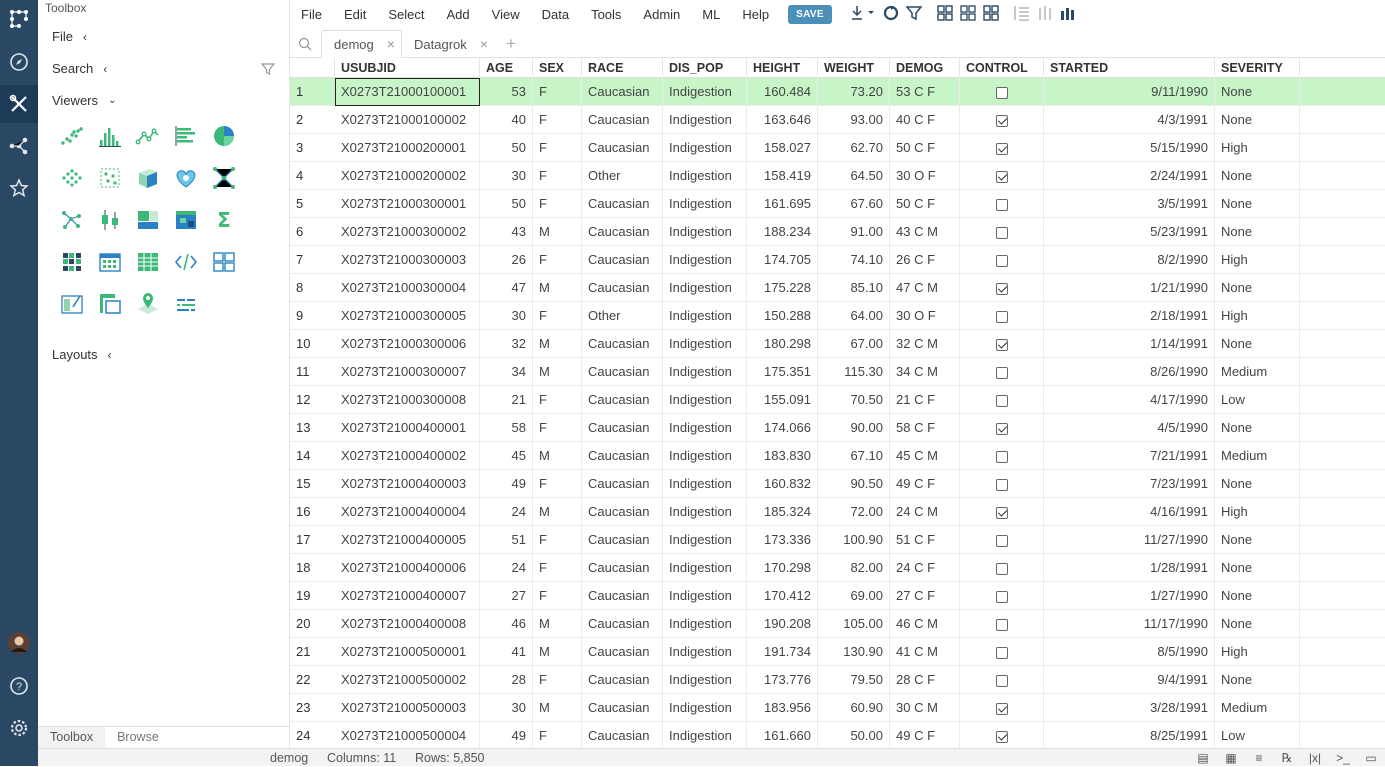 Image resolution: width=1385 pixels, height=767 pixels. What do you see at coordinates (782, 68) in the screenshot?
I see `column-header-height: HEIGHT` at bounding box center [782, 68].